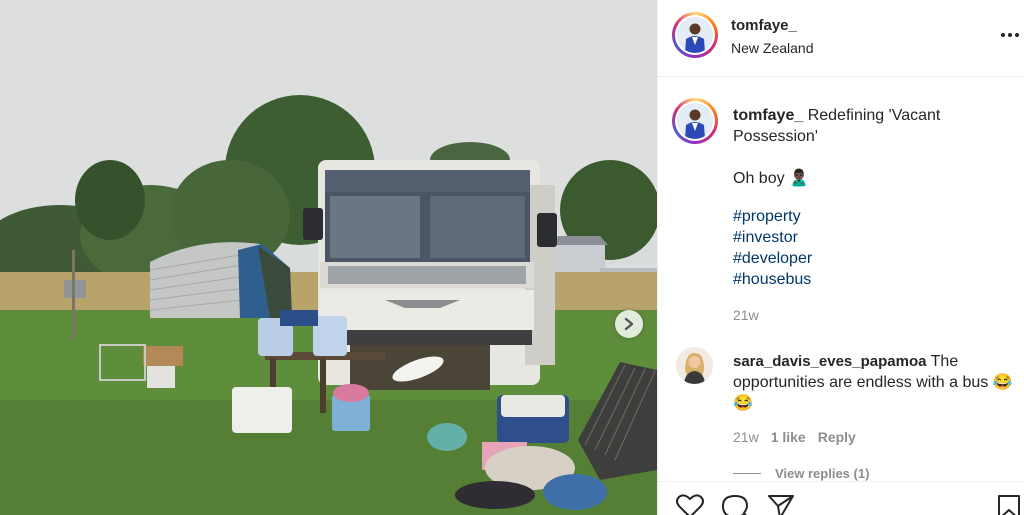  What do you see at coordinates (841, 38) in the screenshot?
I see `post-header: tomfaye_ New Zealand` at bounding box center [841, 38].